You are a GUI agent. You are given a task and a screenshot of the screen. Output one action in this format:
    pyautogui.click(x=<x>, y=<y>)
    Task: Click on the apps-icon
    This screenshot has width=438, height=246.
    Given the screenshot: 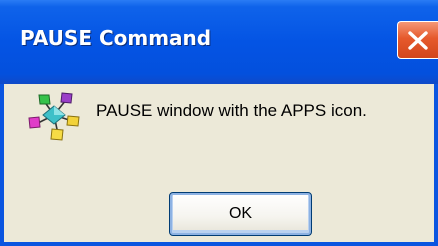 What is the action you would take?
    pyautogui.click(x=54, y=116)
    